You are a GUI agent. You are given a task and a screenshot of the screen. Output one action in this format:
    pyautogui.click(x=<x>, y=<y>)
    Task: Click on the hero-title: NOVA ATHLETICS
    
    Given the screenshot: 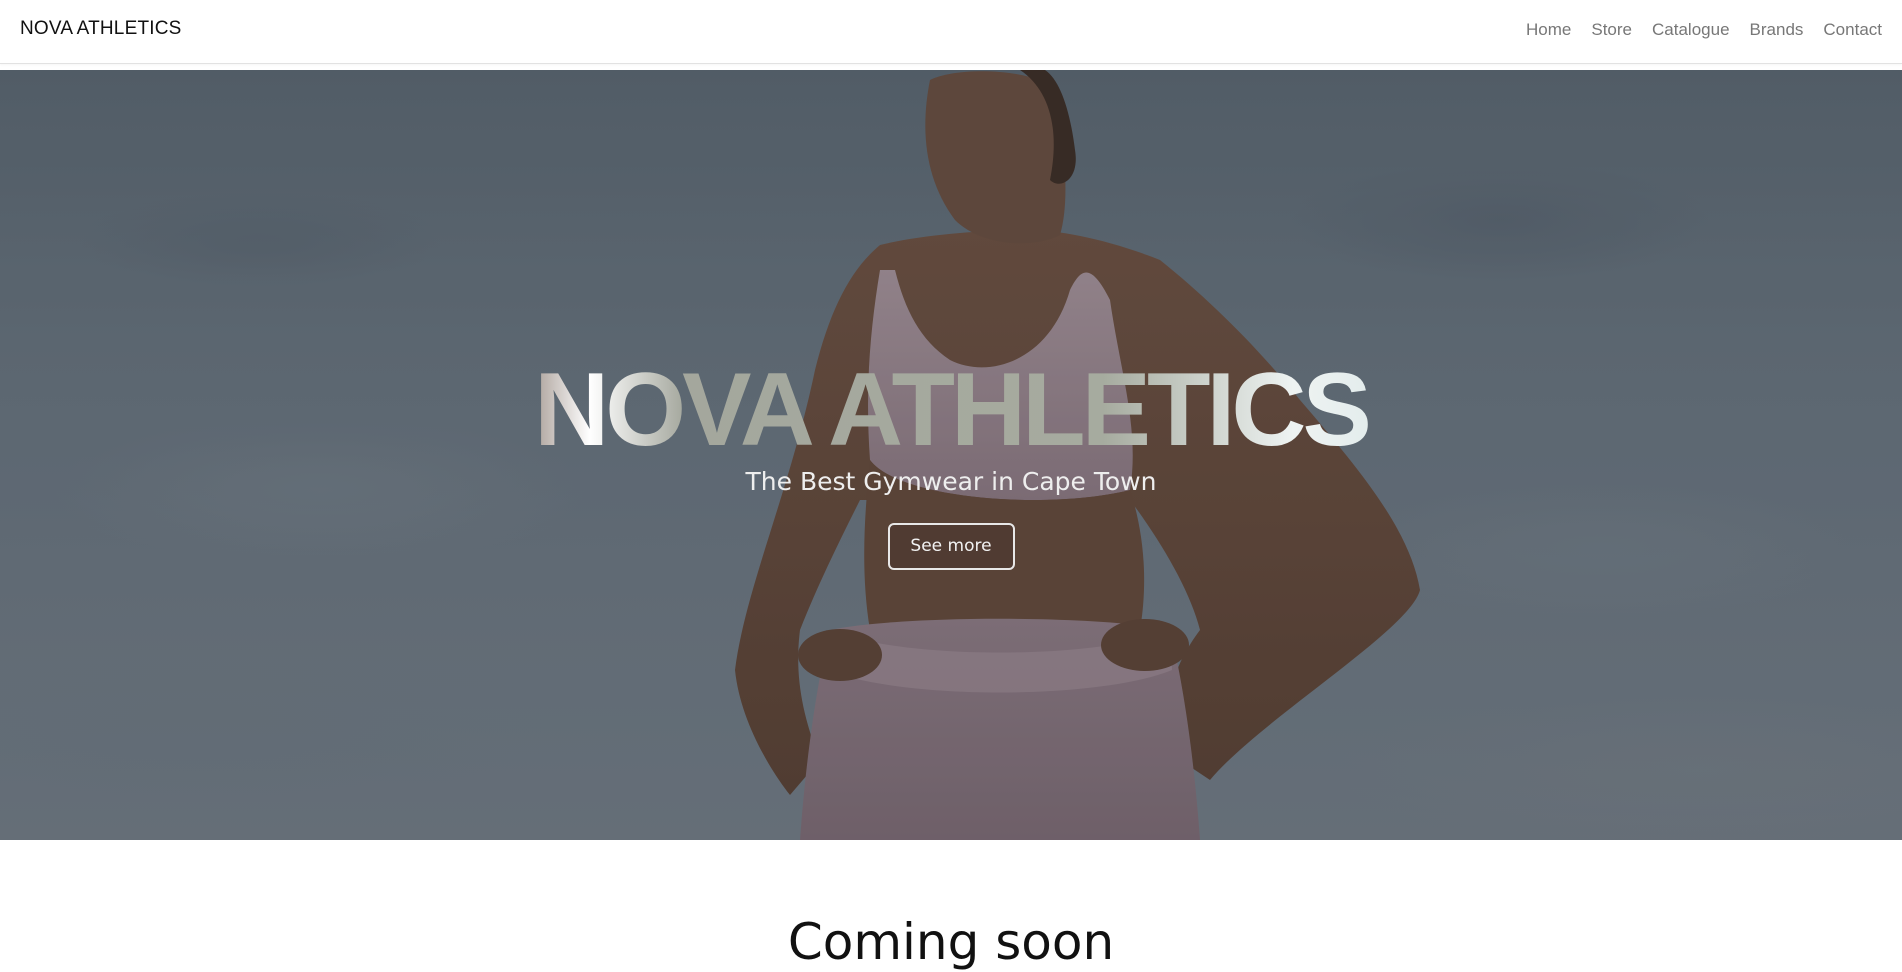 What is the action you would take?
    pyautogui.click(x=951, y=410)
    